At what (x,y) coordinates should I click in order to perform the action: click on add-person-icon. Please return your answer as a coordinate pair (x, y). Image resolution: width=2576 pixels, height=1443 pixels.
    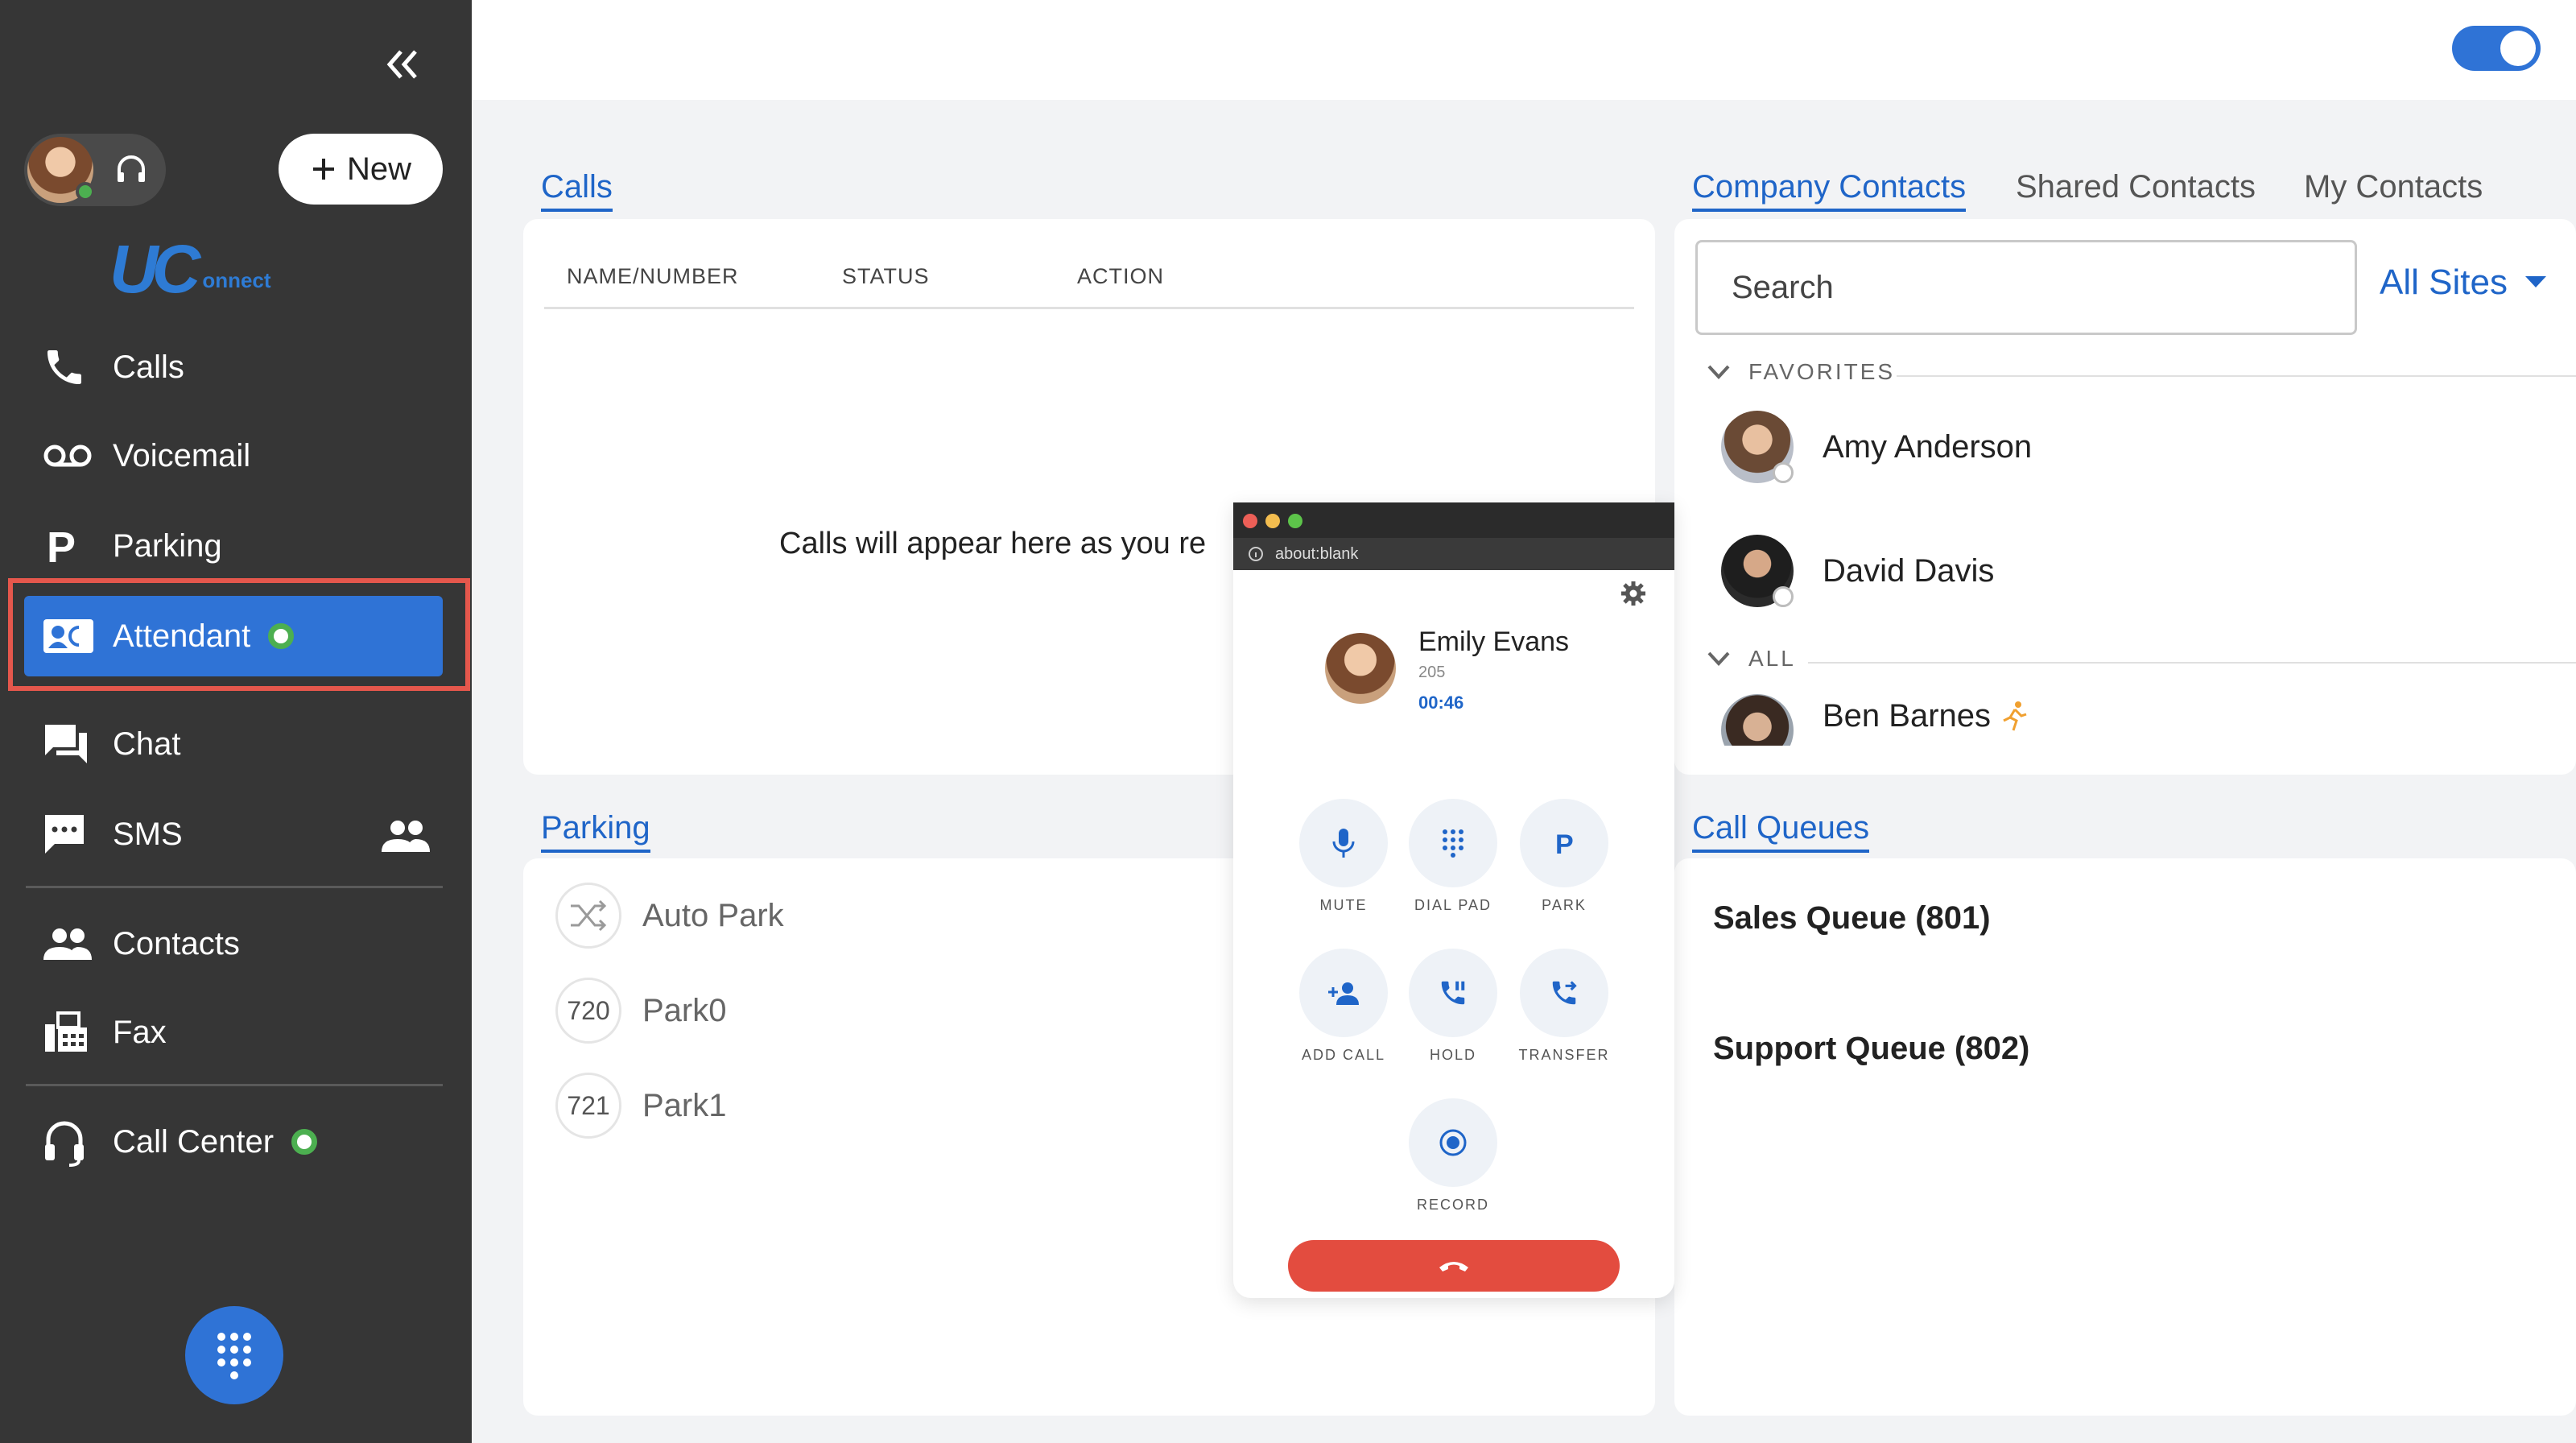
    Looking at the image, I should click on (1343, 993).